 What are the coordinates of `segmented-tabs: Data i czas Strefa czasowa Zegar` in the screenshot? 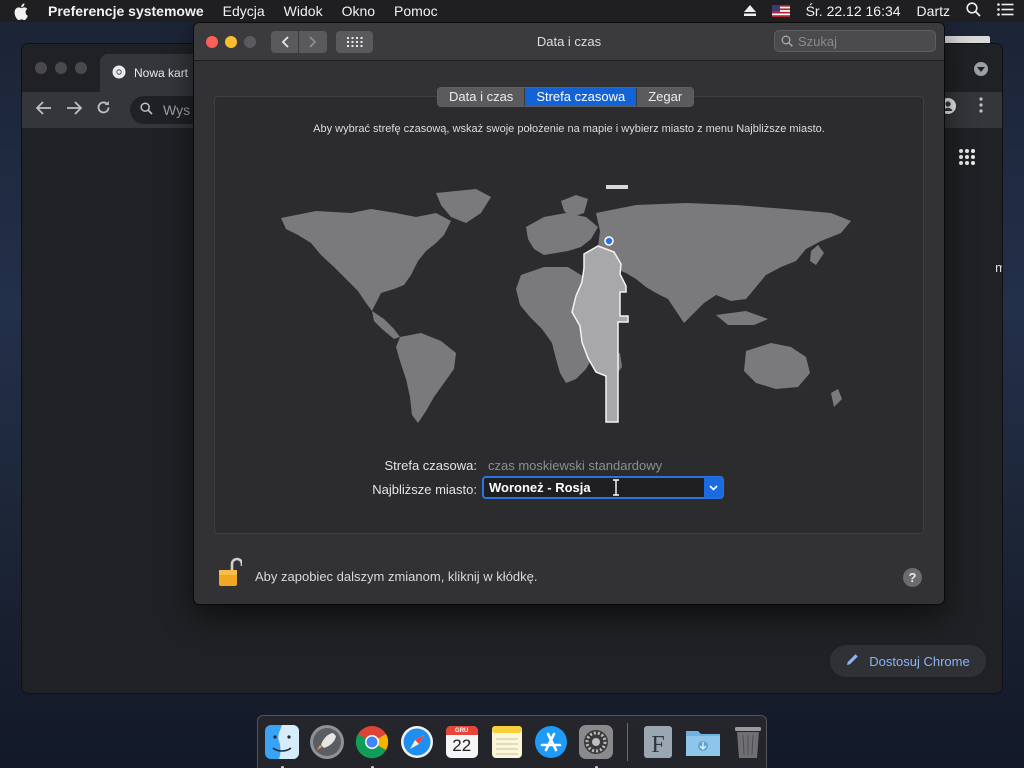 It's located at (566, 97).